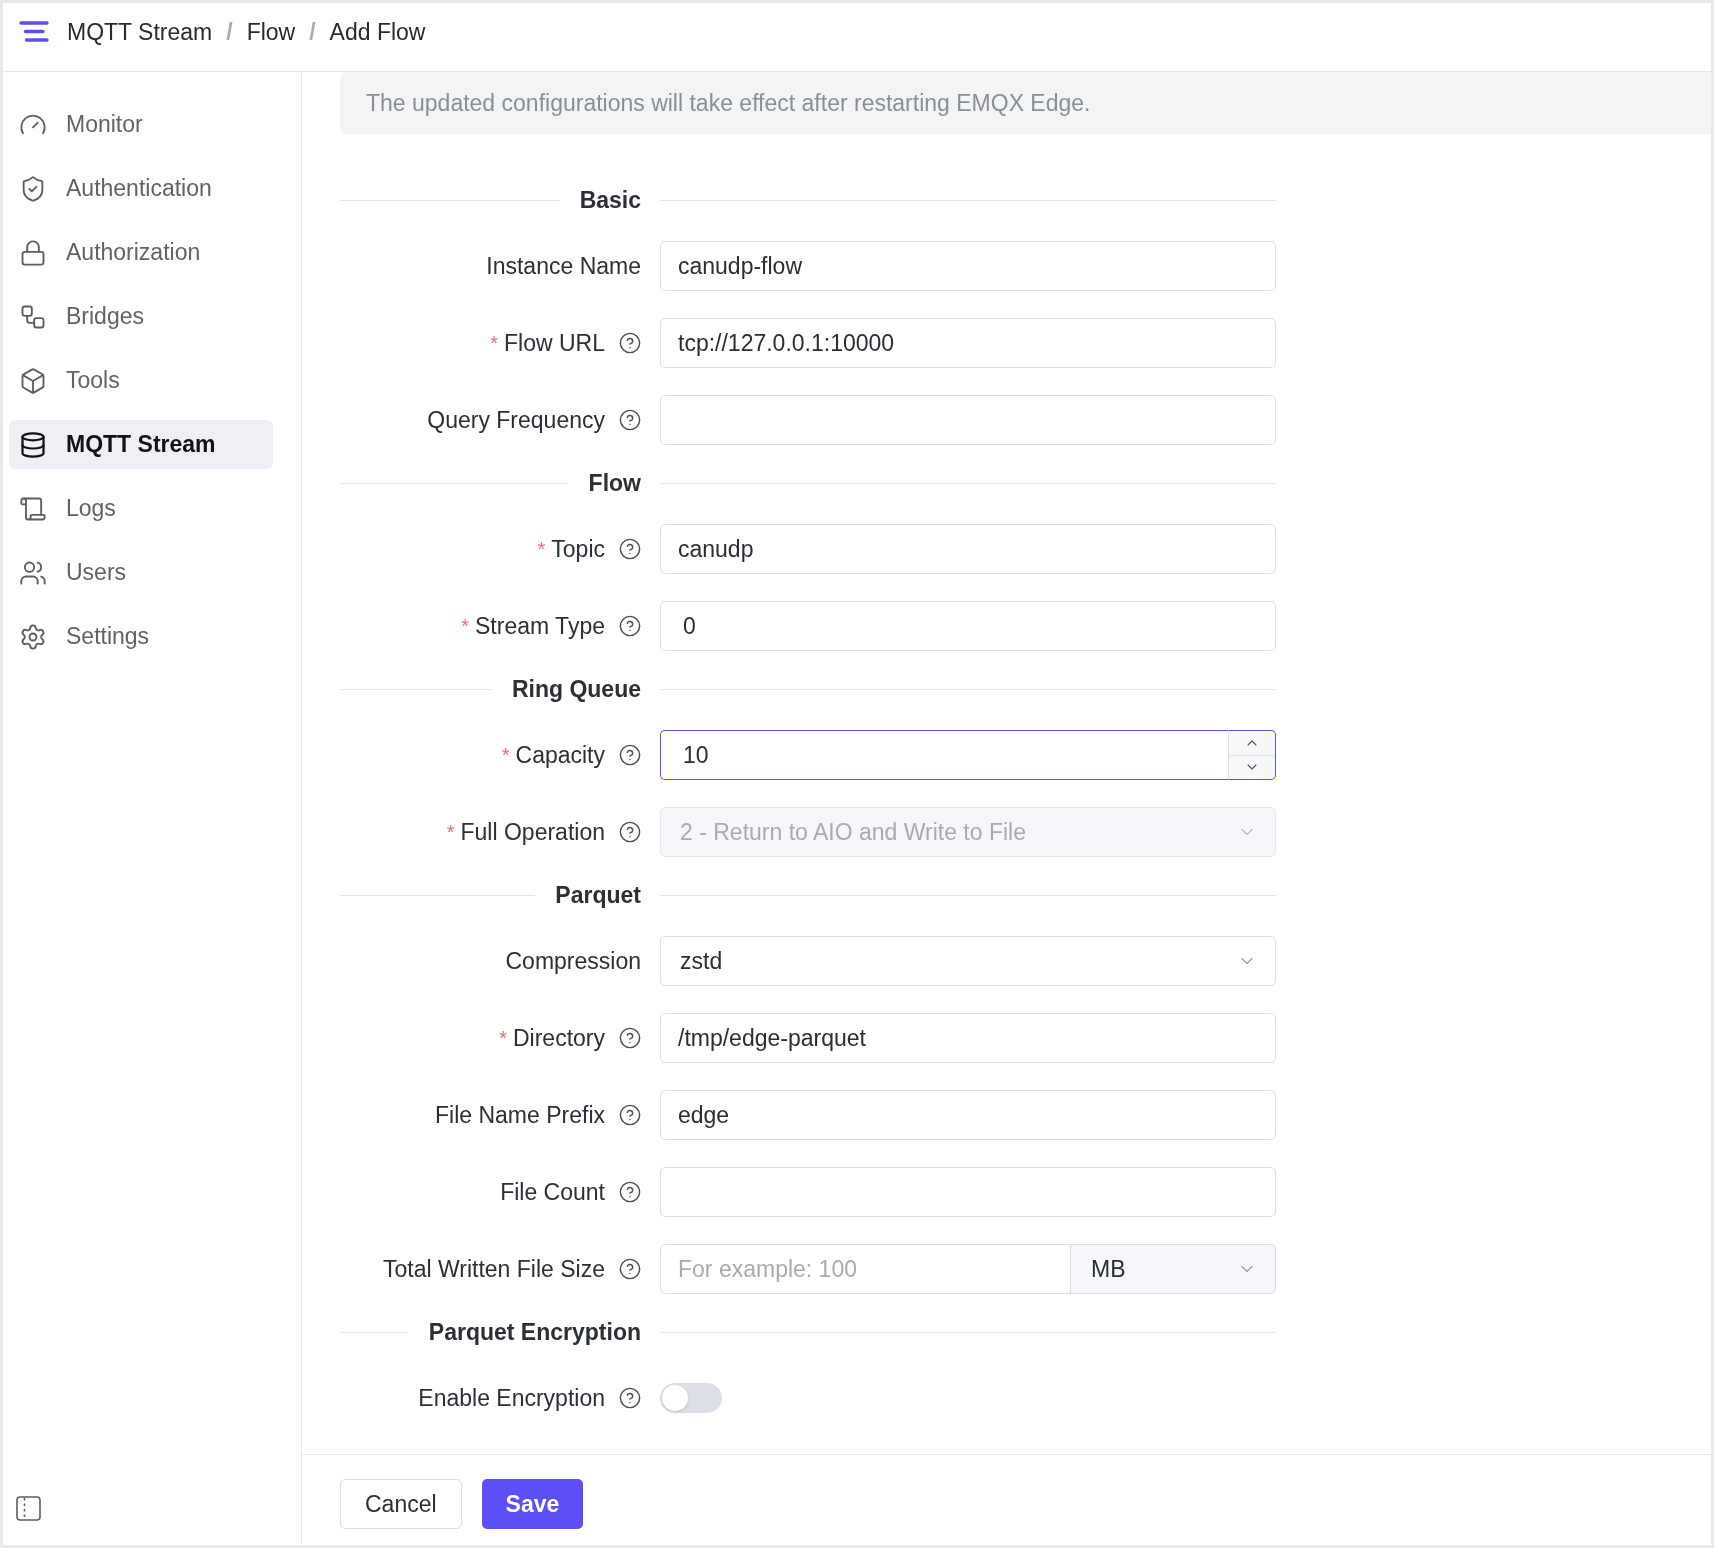  What do you see at coordinates (559, 1038) in the screenshot?
I see `field-label: Directory` at bounding box center [559, 1038].